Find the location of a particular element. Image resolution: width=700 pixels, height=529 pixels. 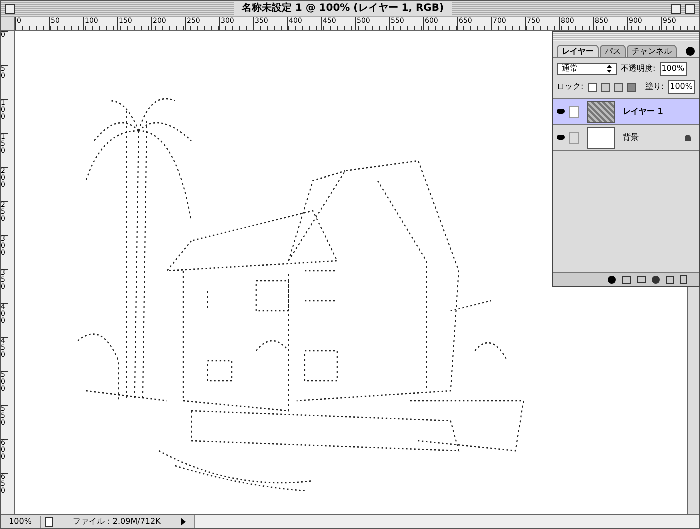

opacity-label: 不透明度: is located at coordinates (638, 69).